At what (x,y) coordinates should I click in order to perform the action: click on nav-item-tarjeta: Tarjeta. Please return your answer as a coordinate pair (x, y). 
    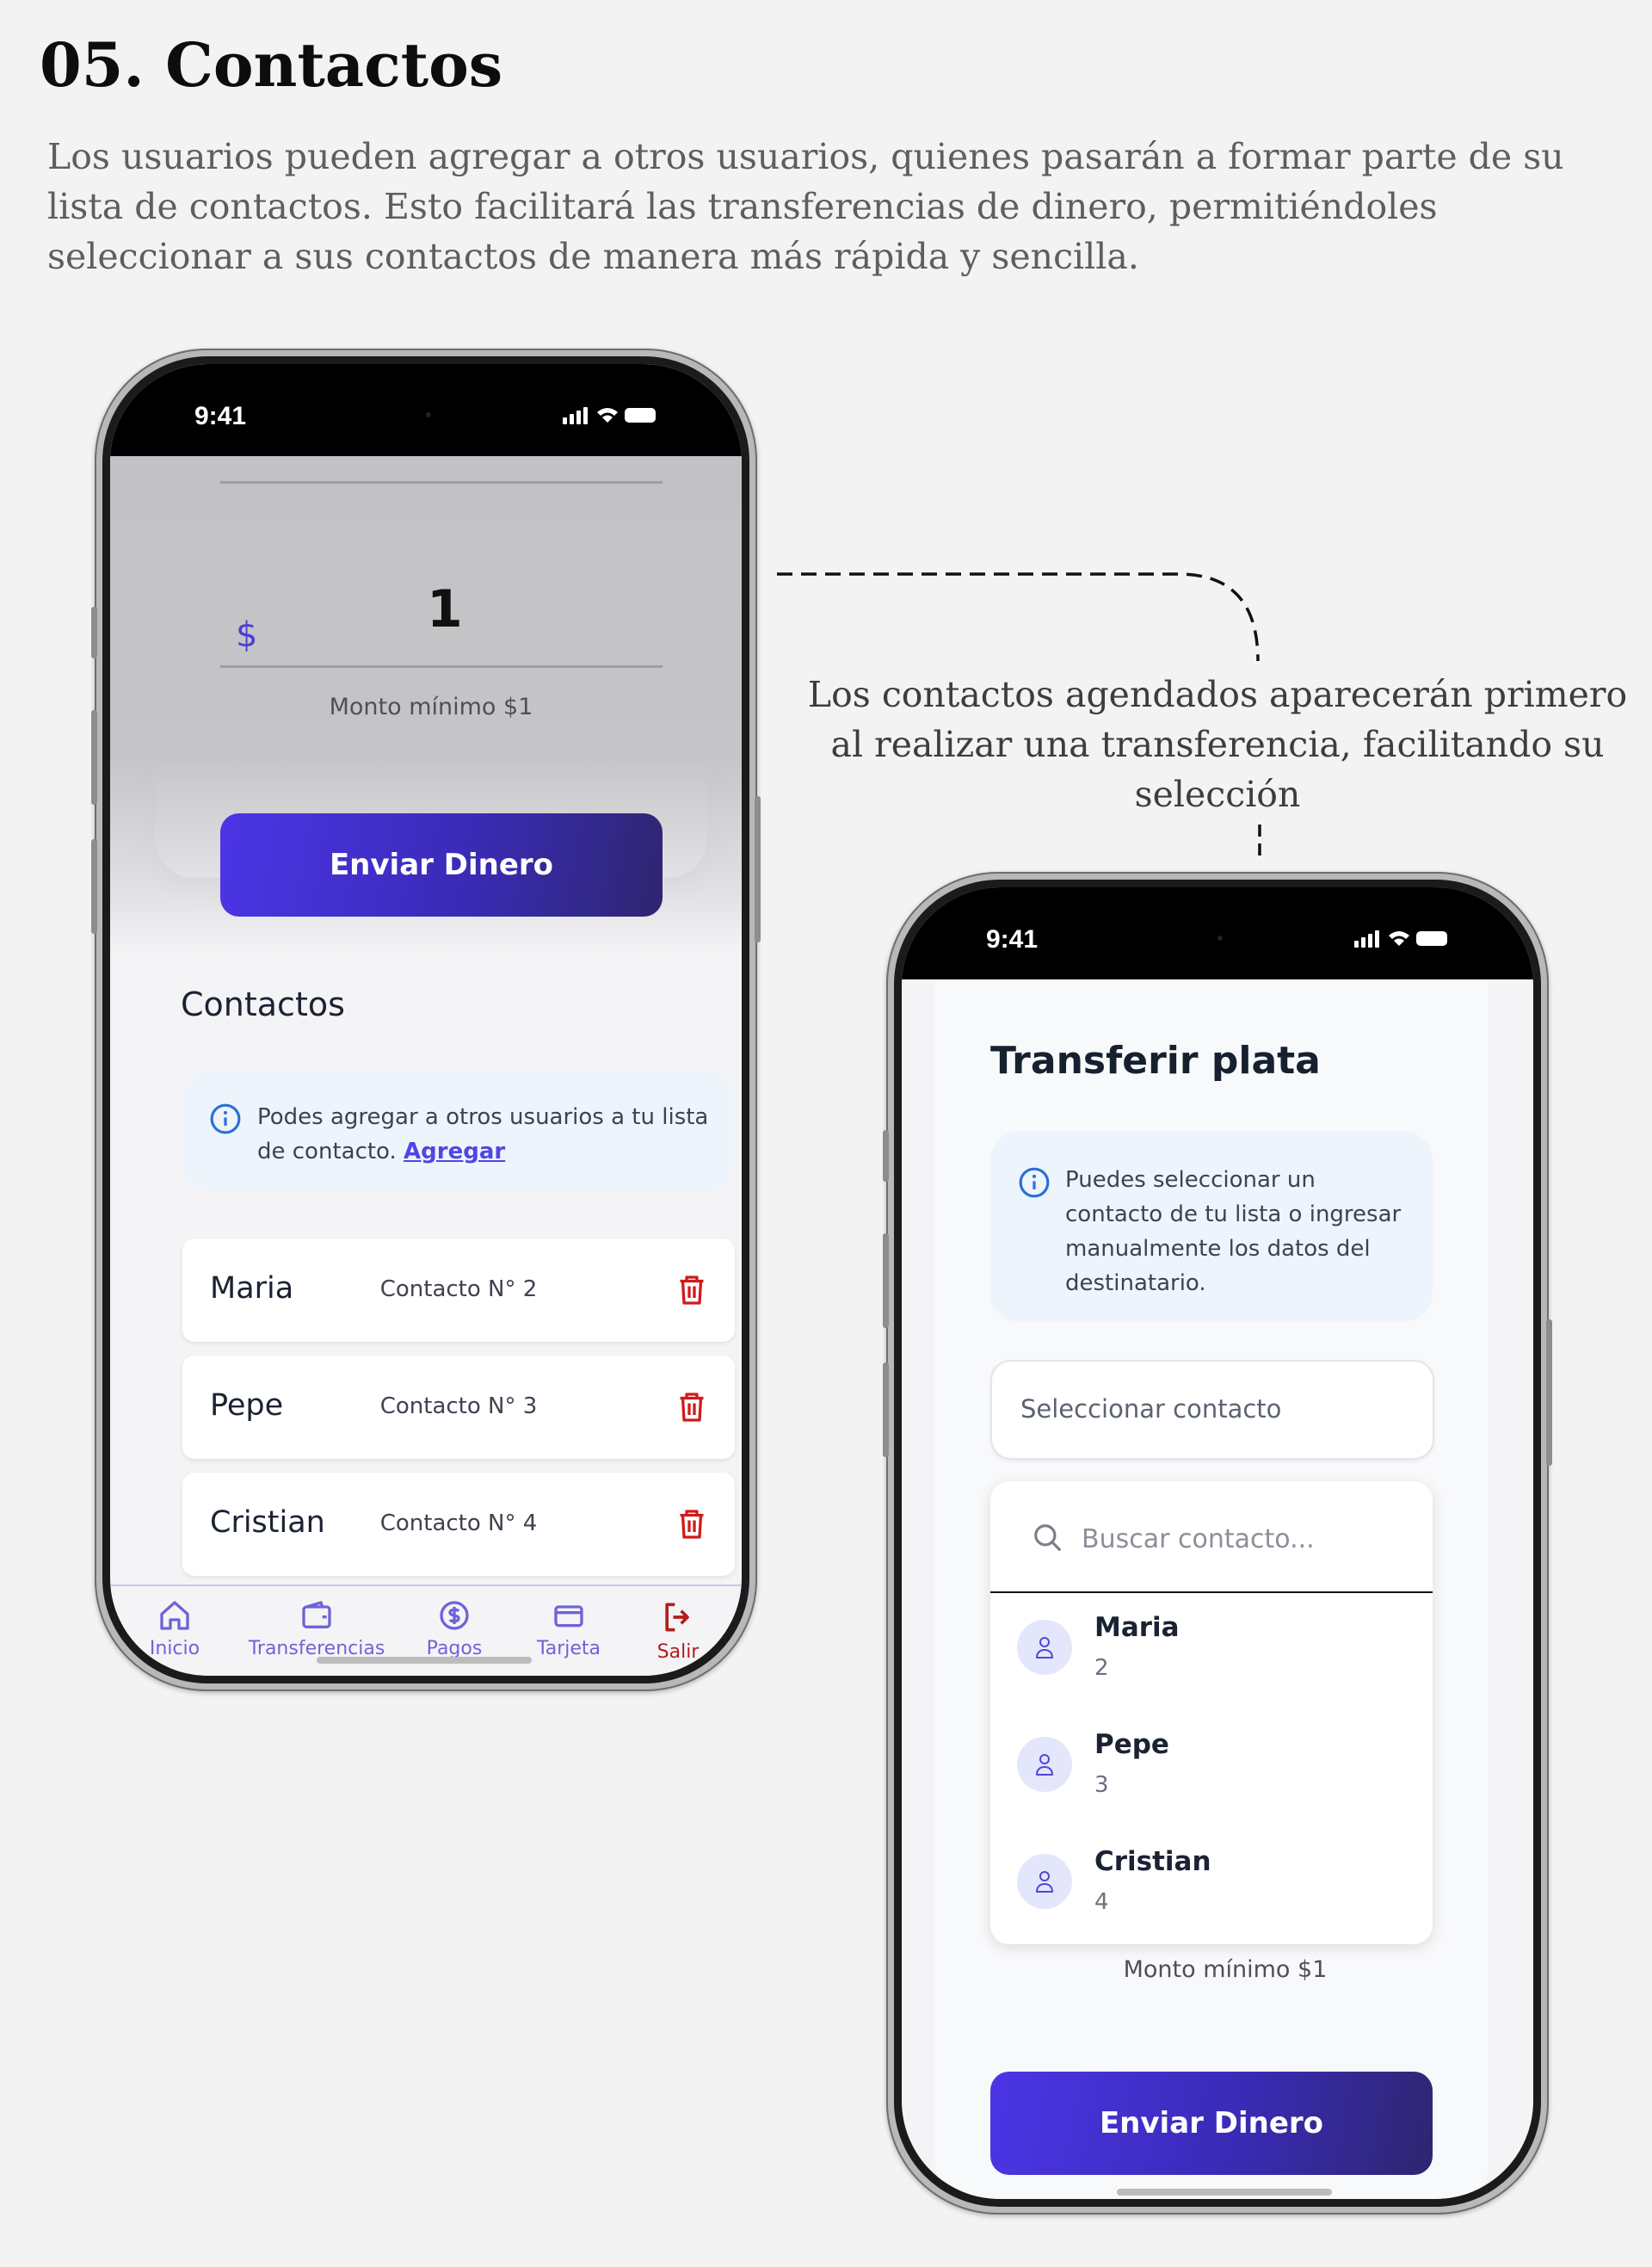
    Looking at the image, I should click on (568, 1628).